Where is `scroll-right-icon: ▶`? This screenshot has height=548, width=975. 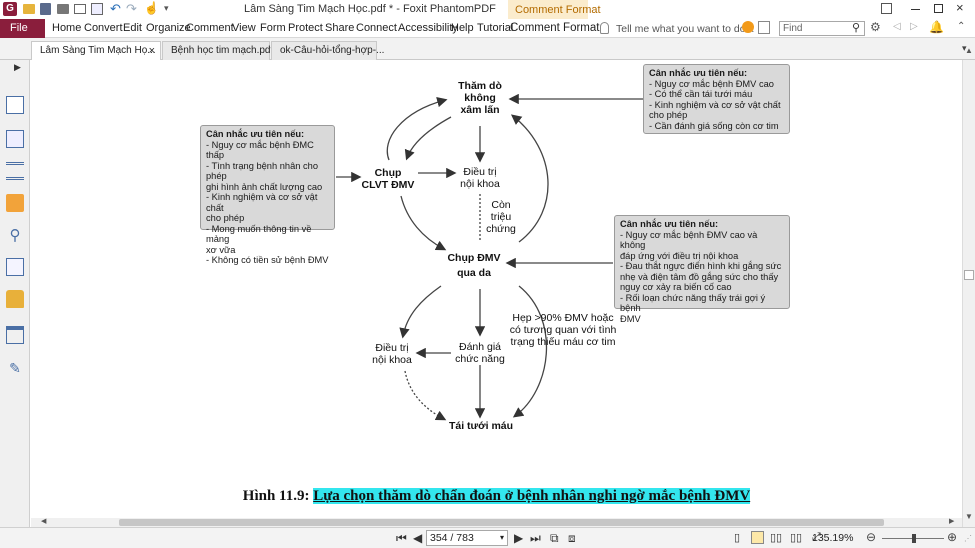 scroll-right-icon: ▶ is located at coordinates (951, 521).